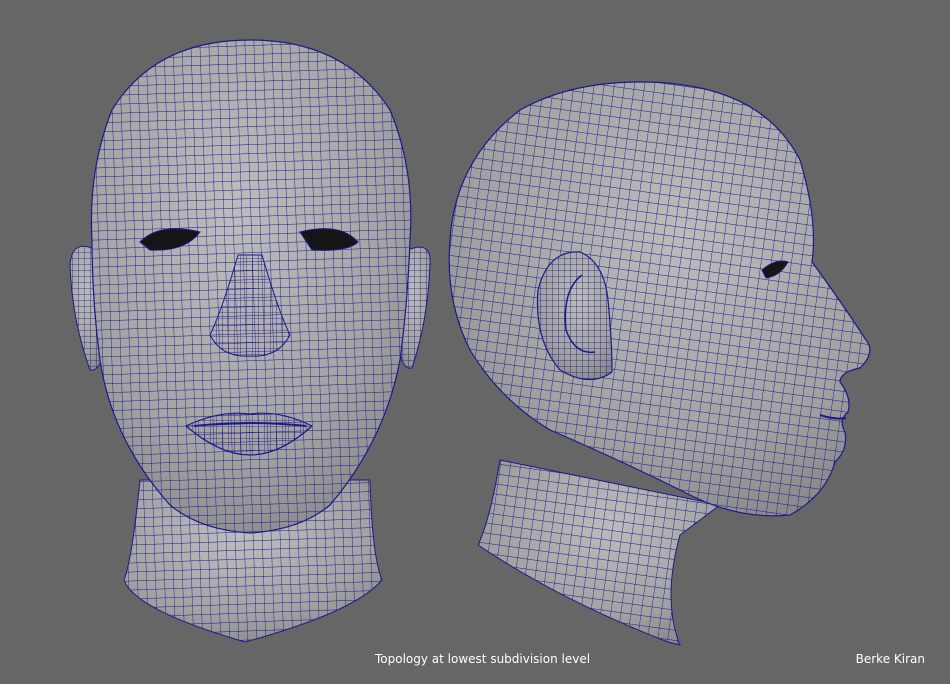  What do you see at coordinates (483, 659) in the screenshot?
I see `caption-topology: Topology at lowest subdivision level` at bounding box center [483, 659].